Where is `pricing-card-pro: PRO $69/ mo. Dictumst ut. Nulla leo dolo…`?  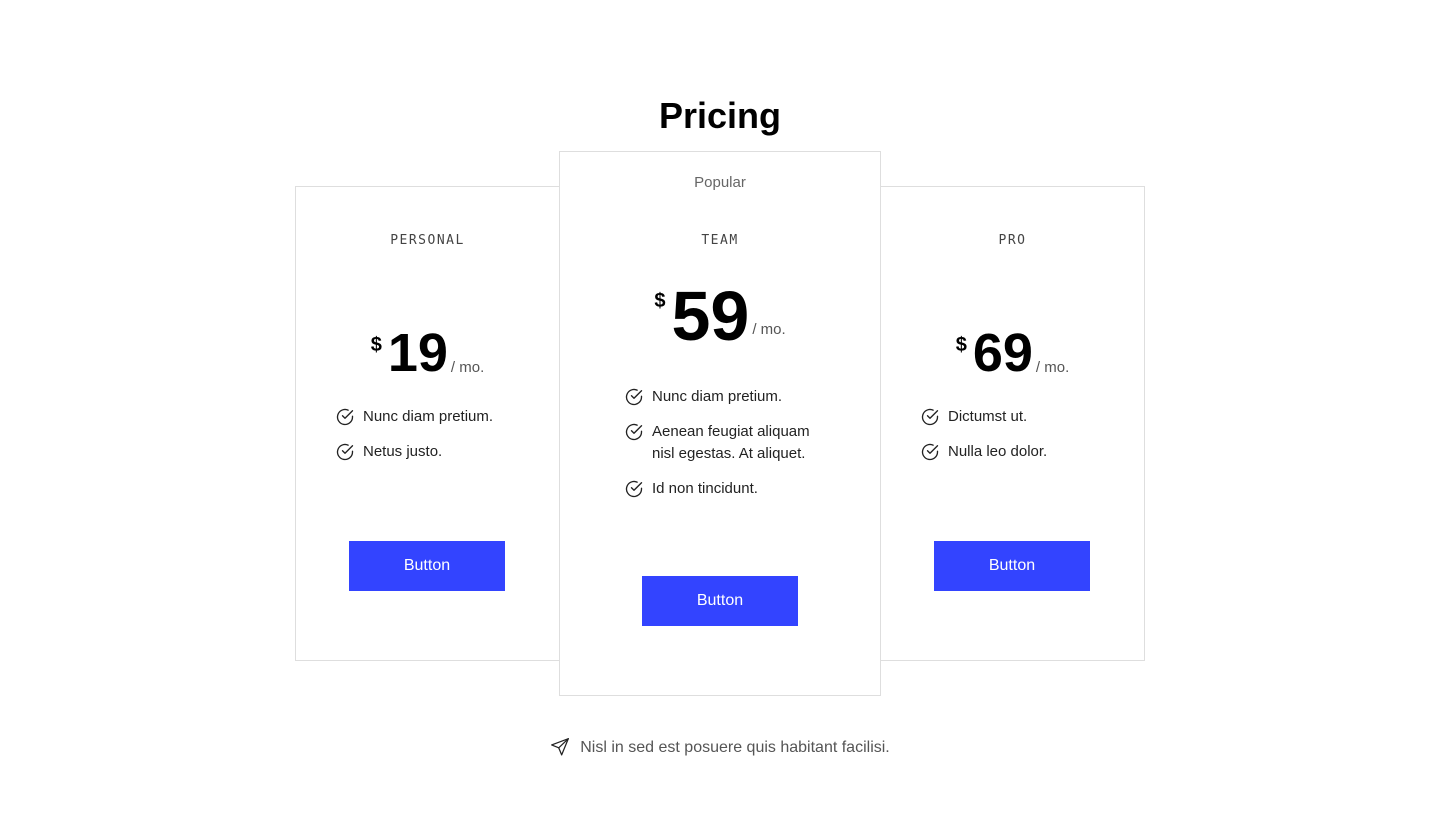
pricing-card-pro: PRO $69/ mo. Dictumst ut. Nulla leo dolo… is located at coordinates (1012, 423).